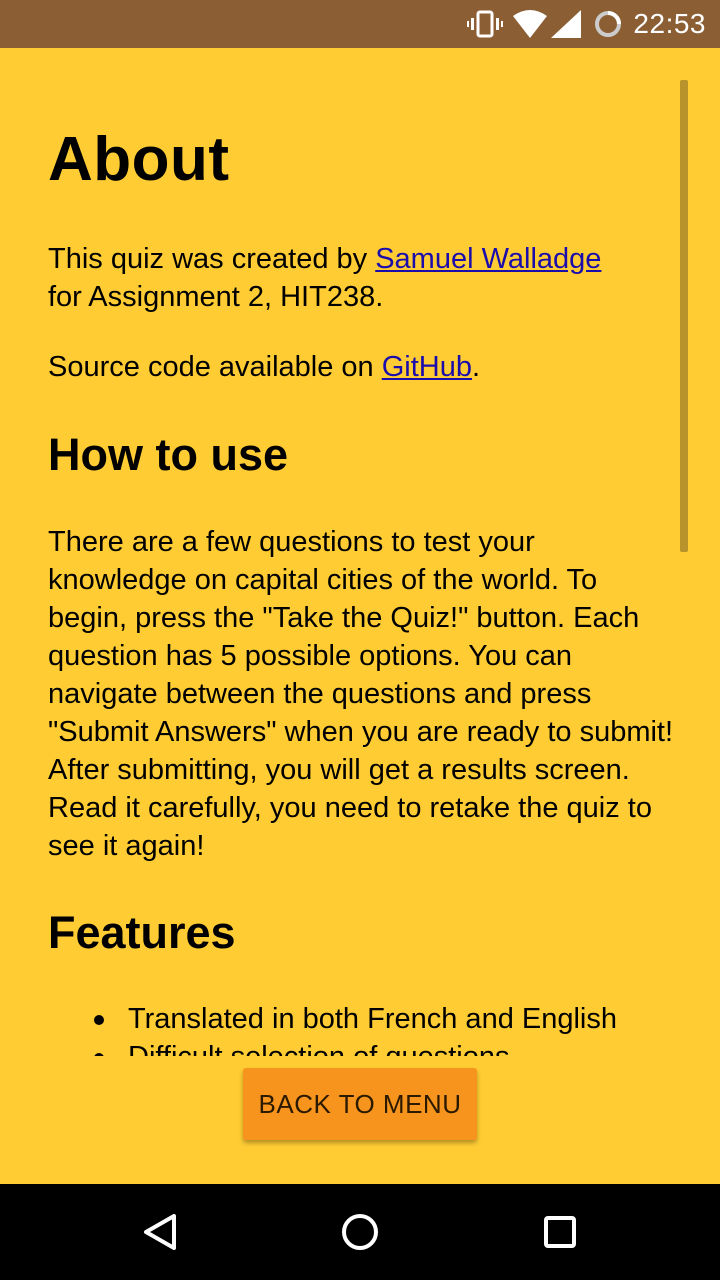 The width and height of the screenshot is (720, 1280). Describe the element at coordinates (566, 24) in the screenshot. I see `signal-icon` at that location.